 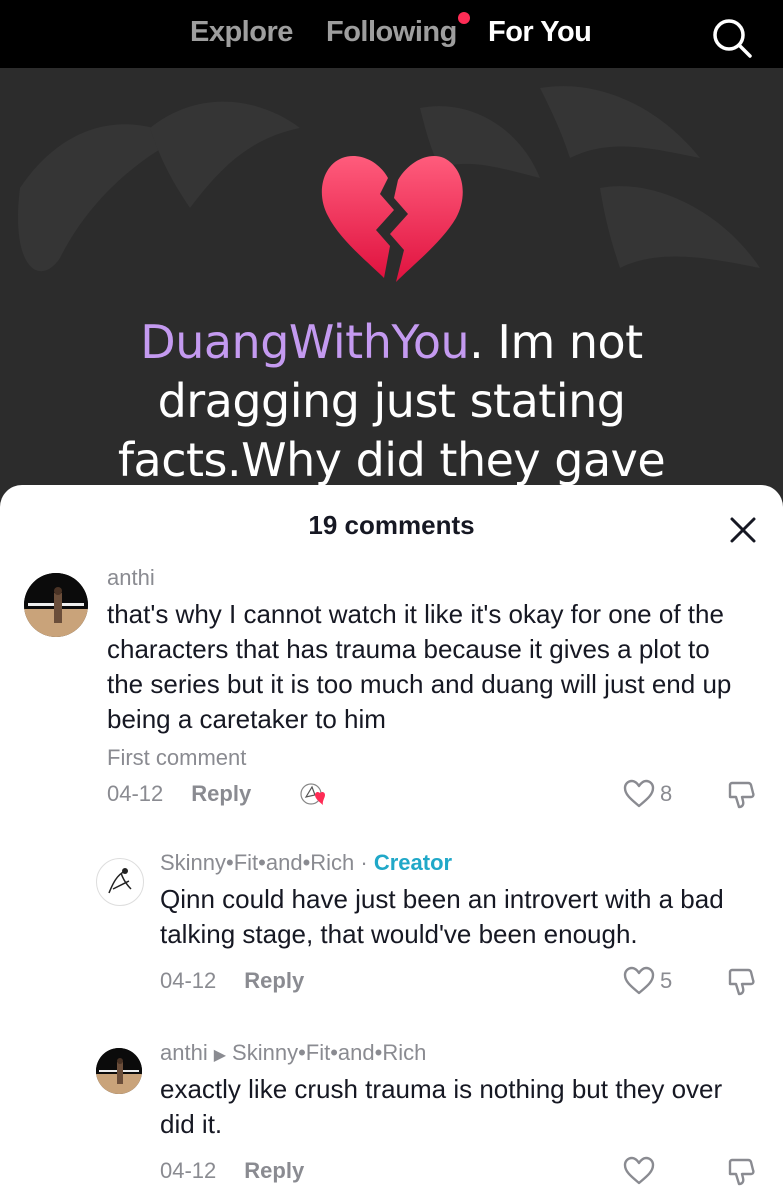 What do you see at coordinates (413, 862) in the screenshot?
I see `creator-badge: Creator` at bounding box center [413, 862].